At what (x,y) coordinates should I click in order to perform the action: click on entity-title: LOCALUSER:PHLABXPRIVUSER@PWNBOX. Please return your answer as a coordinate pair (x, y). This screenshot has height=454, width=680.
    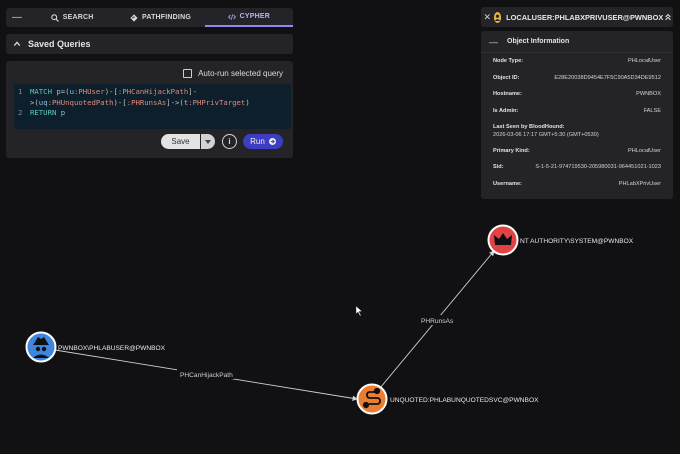
    Looking at the image, I should click on (585, 17).